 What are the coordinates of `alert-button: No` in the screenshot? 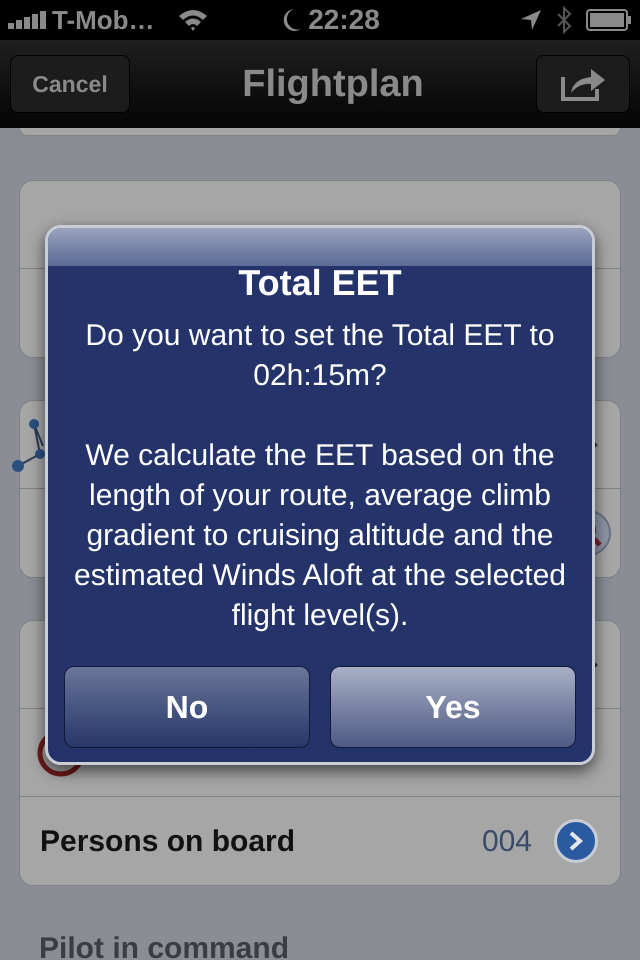 It's located at (187, 707).